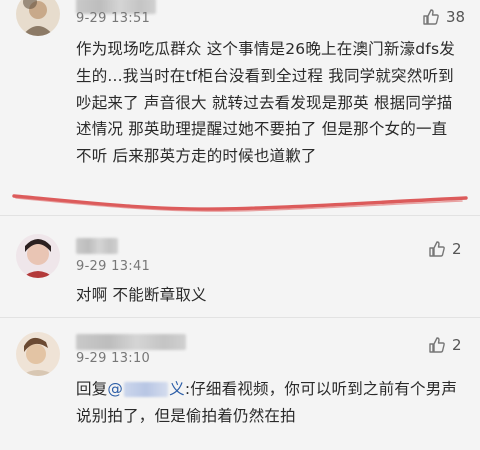 This screenshot has height=450, width=480. What do you see at coordinates (443, 17) in the screenshot?
I see `like-button: 38` at bounding box center [443, 17].